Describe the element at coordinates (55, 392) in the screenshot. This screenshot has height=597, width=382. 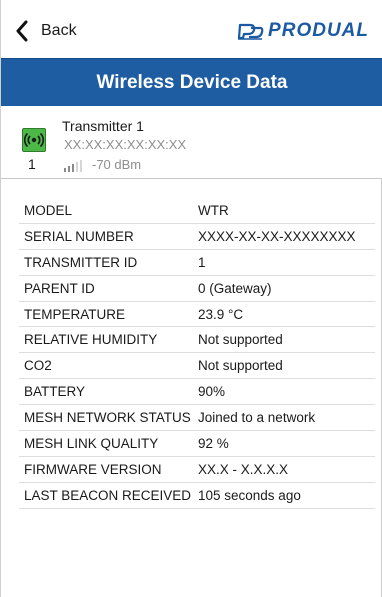
I see `row-label: BATTERY` at that location.